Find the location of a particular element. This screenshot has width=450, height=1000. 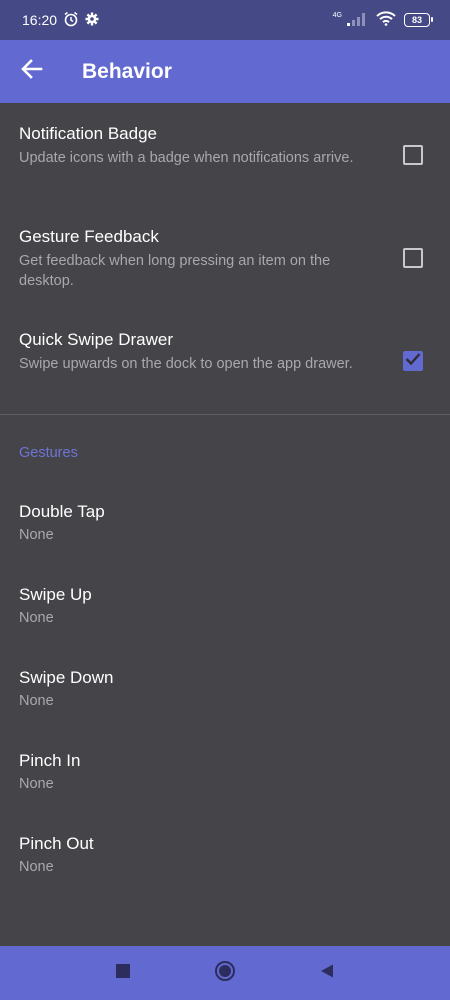

pref-title: Swipe Down is located at coordinates (66, 677).